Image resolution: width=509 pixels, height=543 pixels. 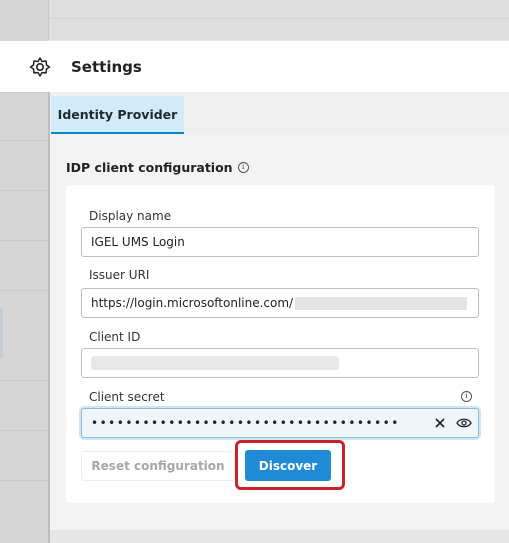 I want to click on section-title: IDP client configuration i, so click(x=157, y=167).